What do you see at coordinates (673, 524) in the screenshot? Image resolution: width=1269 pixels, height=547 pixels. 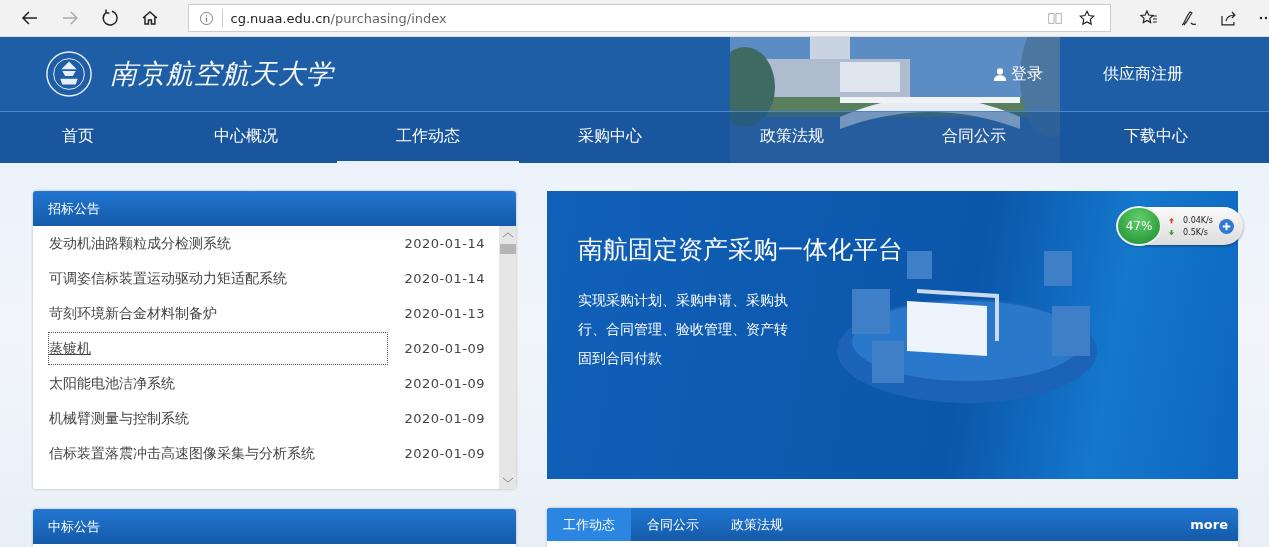 I see `news-tab: 合同公示` at bounding box center [673, 524].